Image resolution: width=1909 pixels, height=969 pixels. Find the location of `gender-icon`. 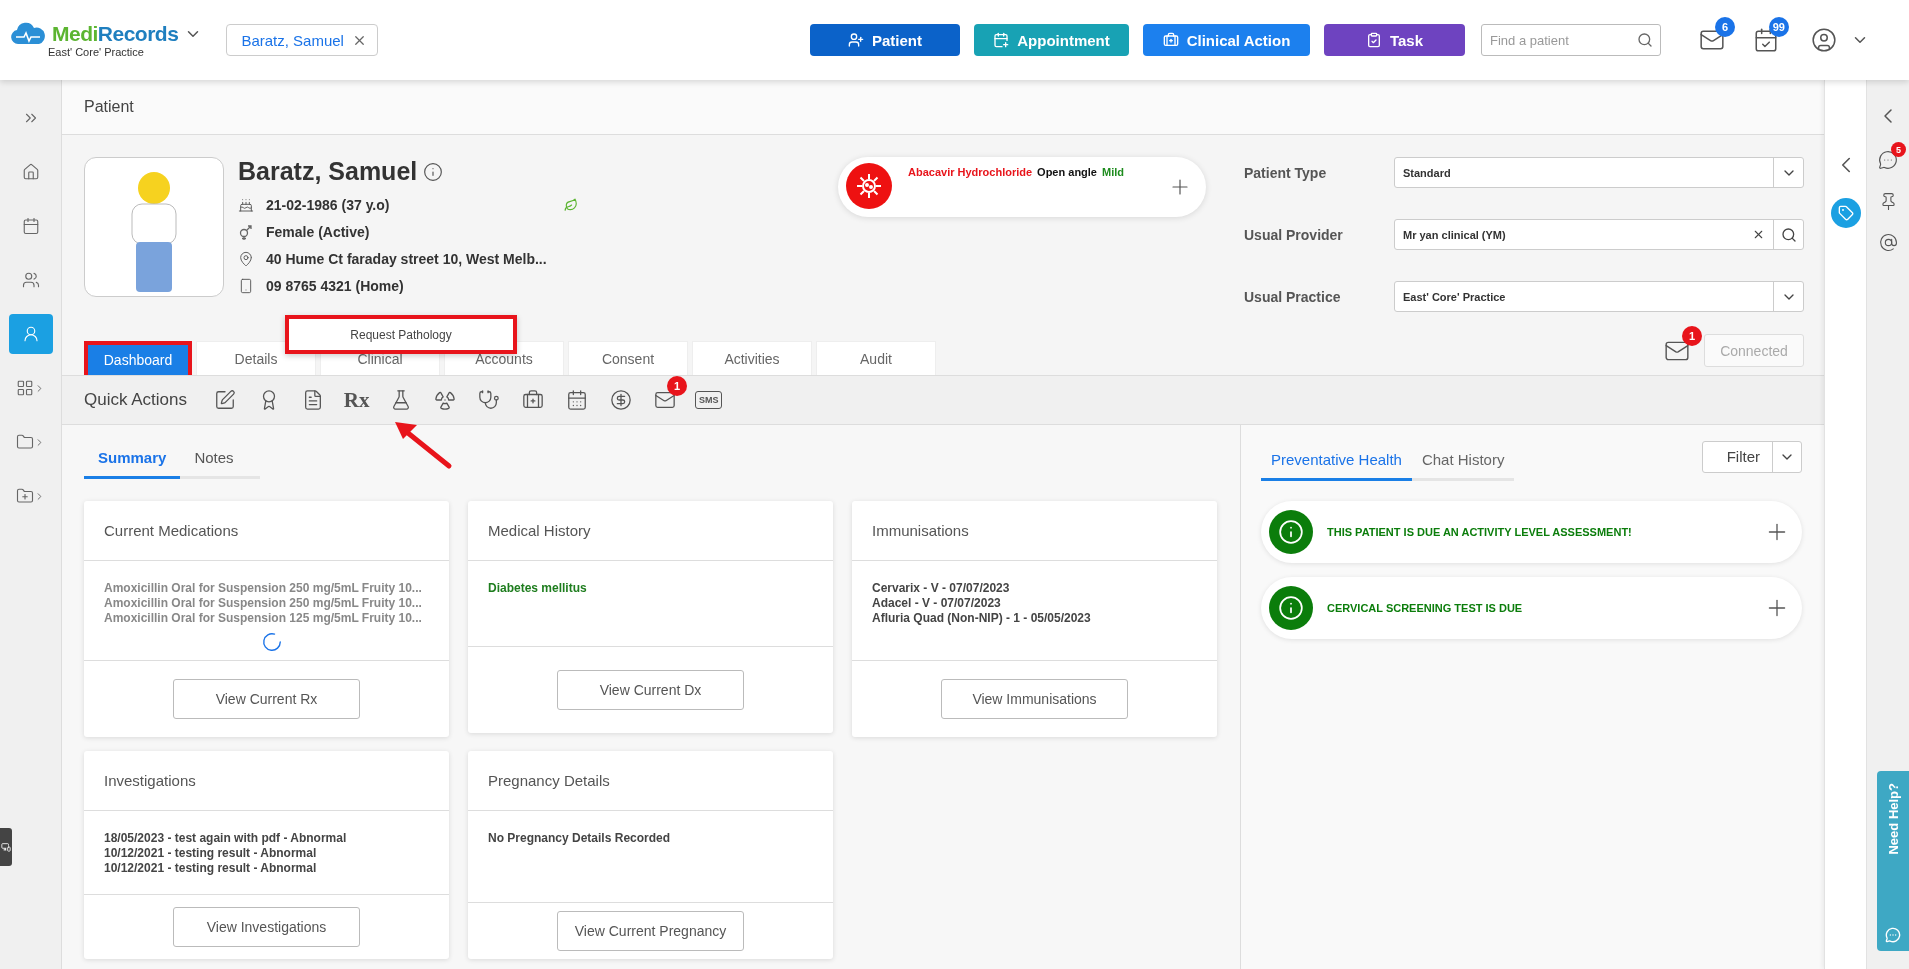

gender-icon is located at coordinates (246, 232).